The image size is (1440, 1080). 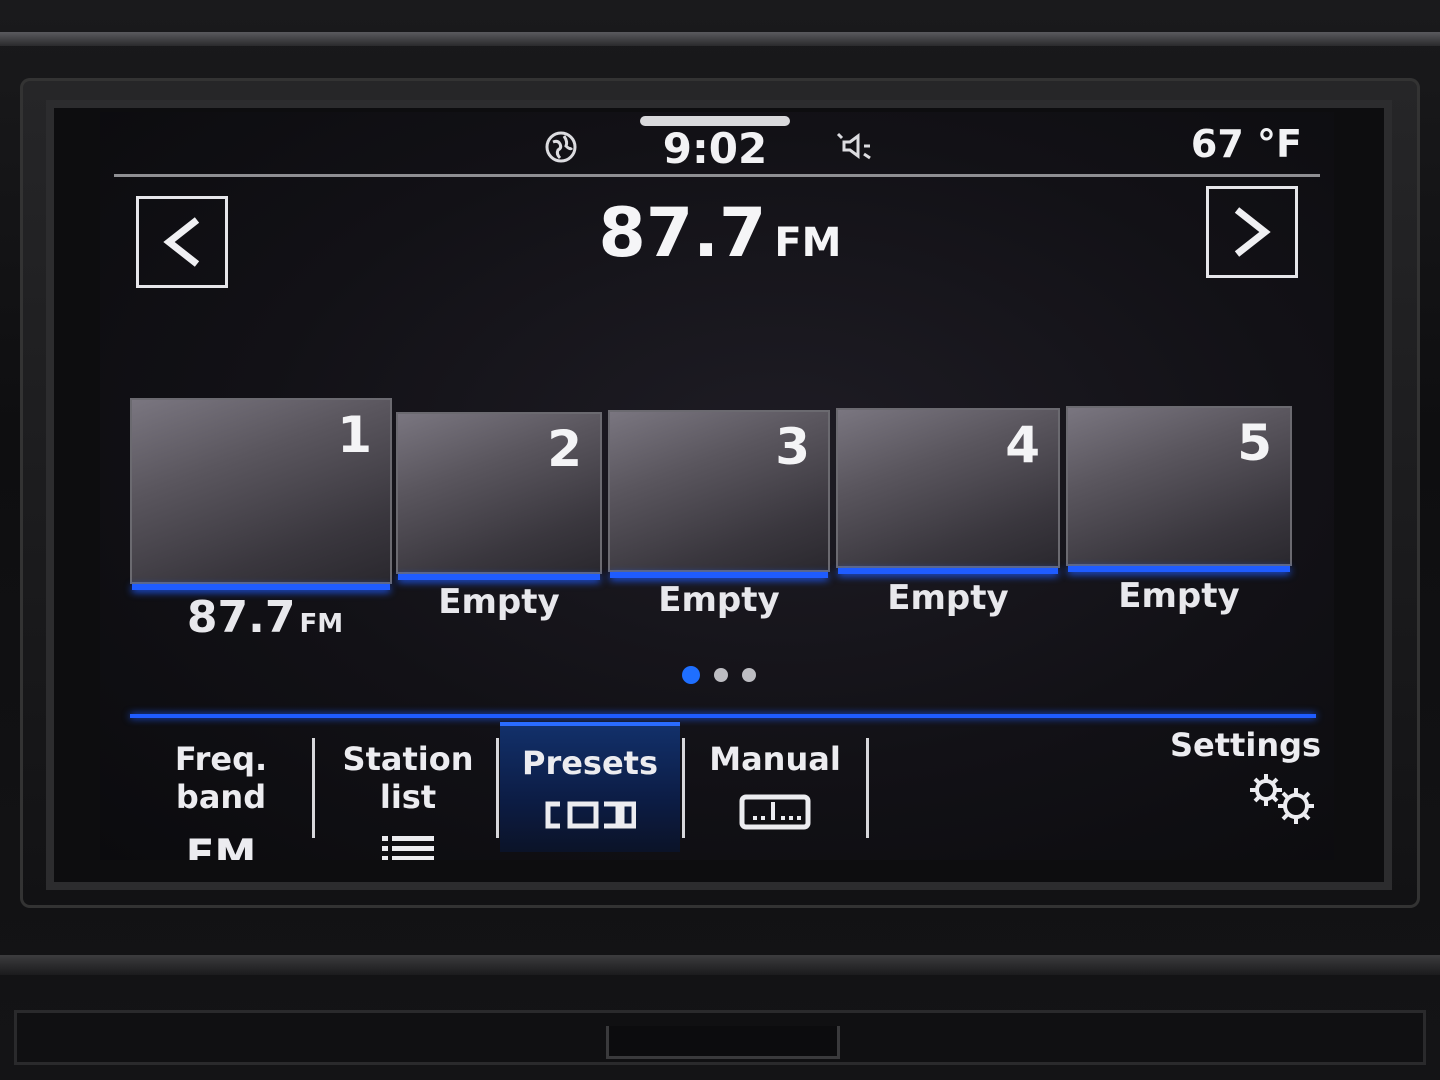 I want to click on status-bar: 9:02 67 °F, so click(x=717, y=144).